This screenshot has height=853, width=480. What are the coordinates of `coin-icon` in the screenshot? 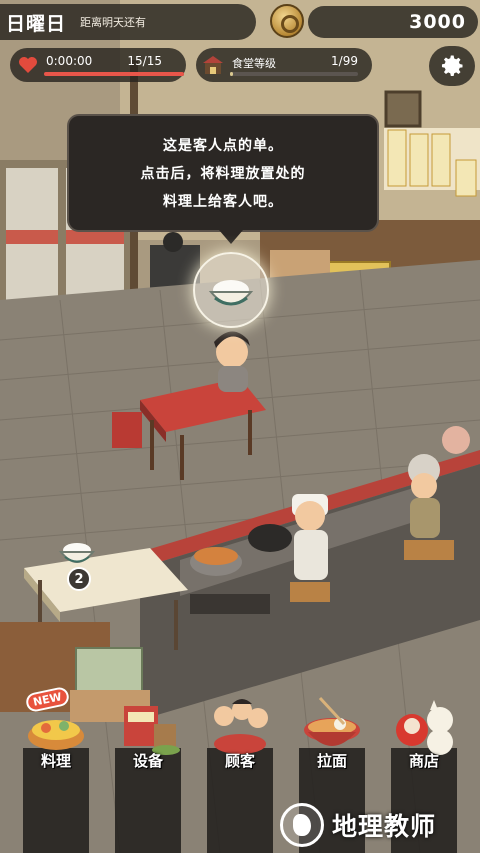 It's located at (287, 21).